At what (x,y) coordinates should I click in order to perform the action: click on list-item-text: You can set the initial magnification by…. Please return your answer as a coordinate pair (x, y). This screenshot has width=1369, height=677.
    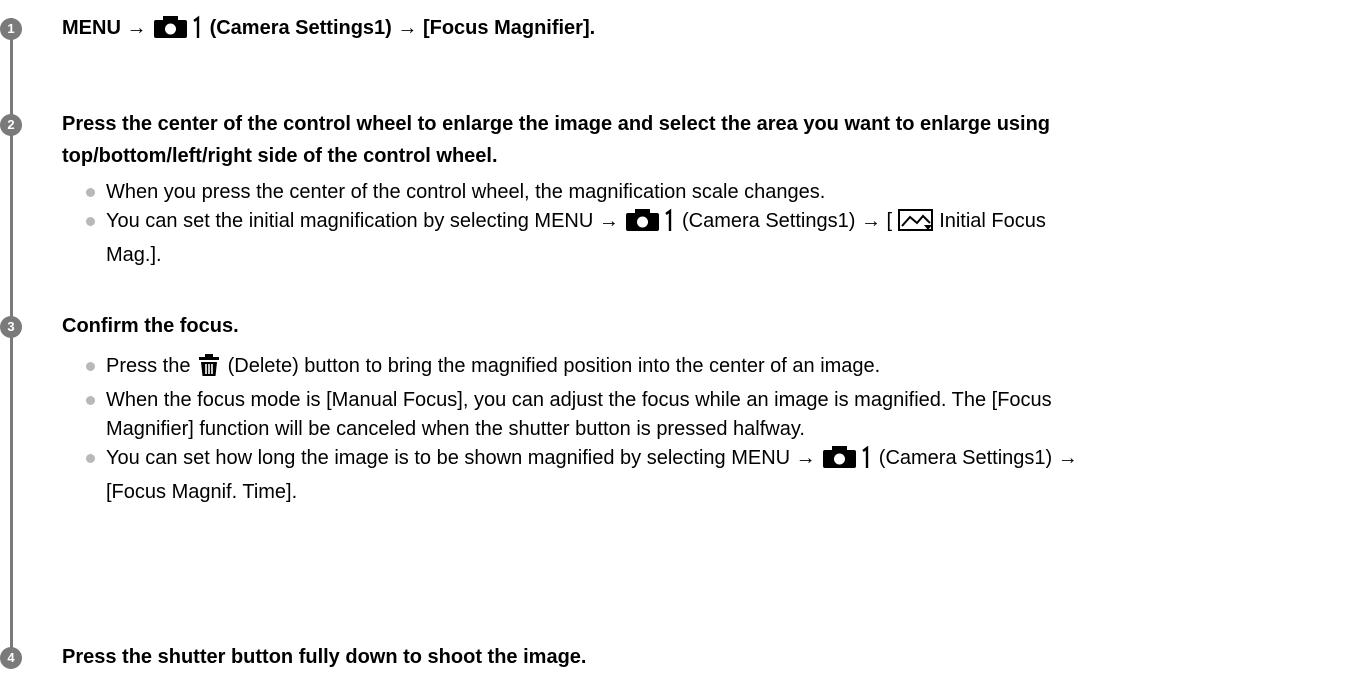
    Looking at the image, I should click on (365, 221).